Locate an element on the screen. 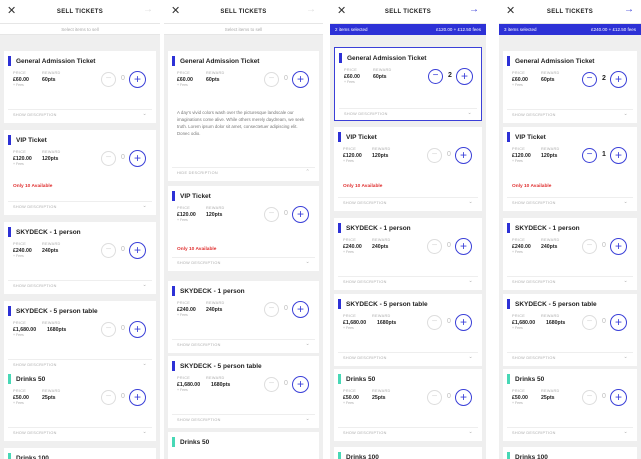 The image size is (641, 459). ticket-name: Drinks 50 is located at coordinates (243, 439).